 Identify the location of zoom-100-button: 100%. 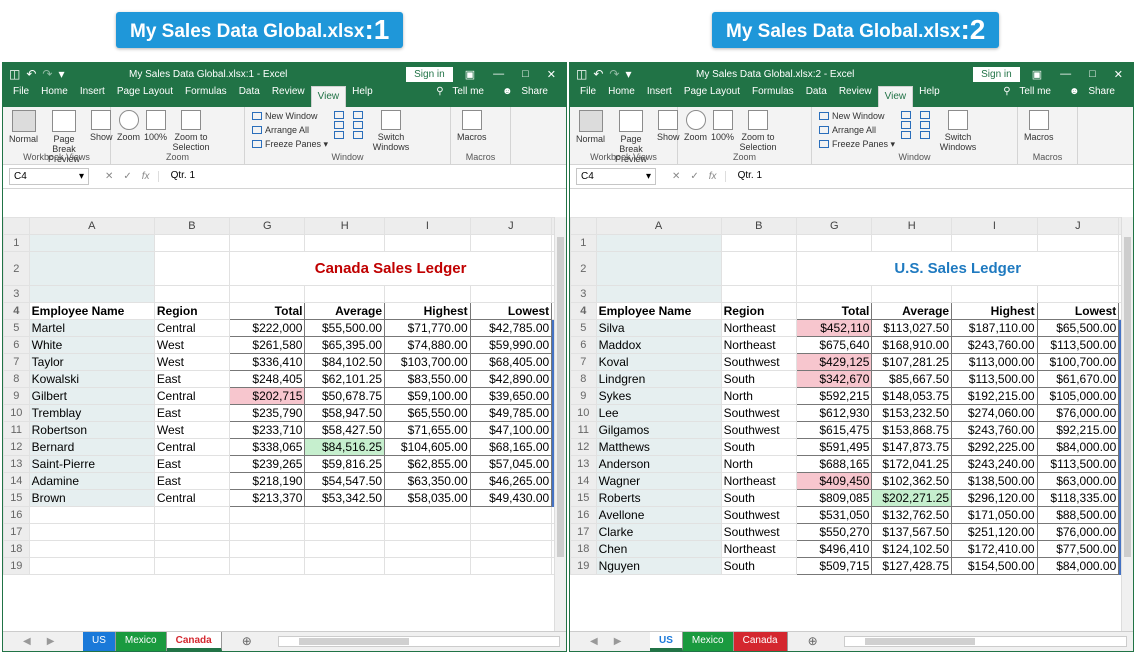
(155, 126).